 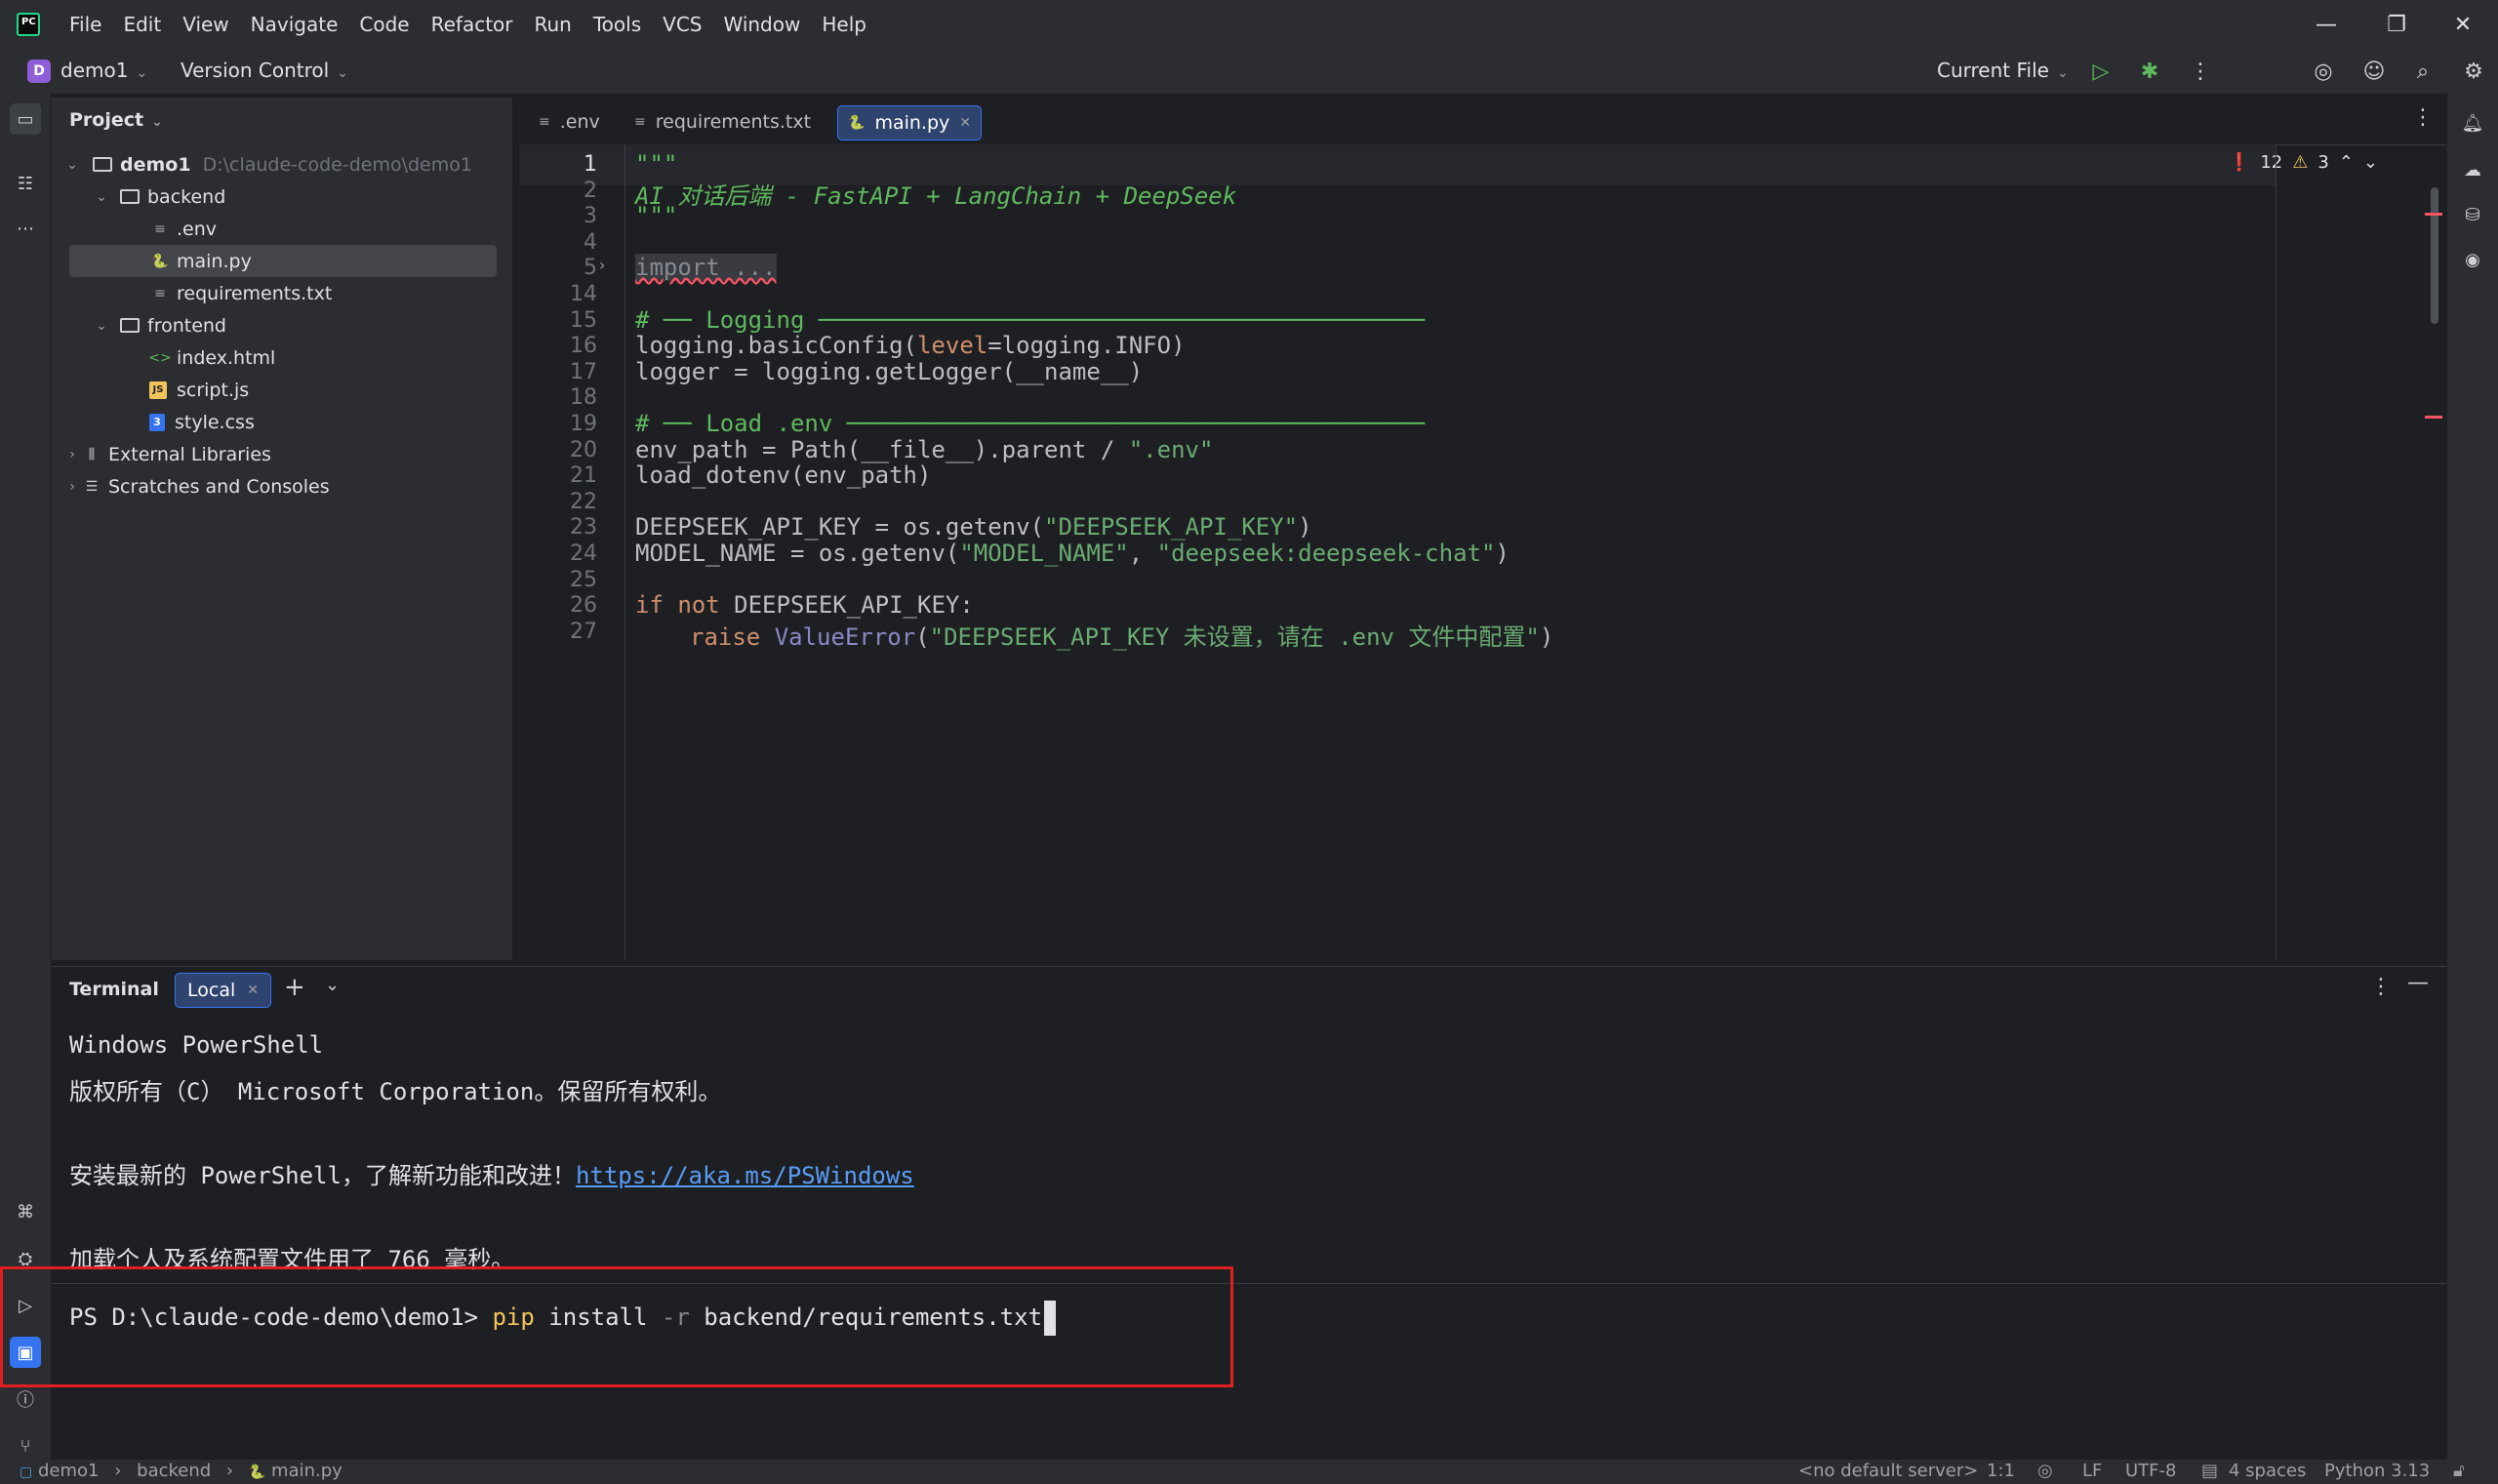 I want to click on tree-file-requirements: ≡ requirements.txt, so click(x=240, y=293).